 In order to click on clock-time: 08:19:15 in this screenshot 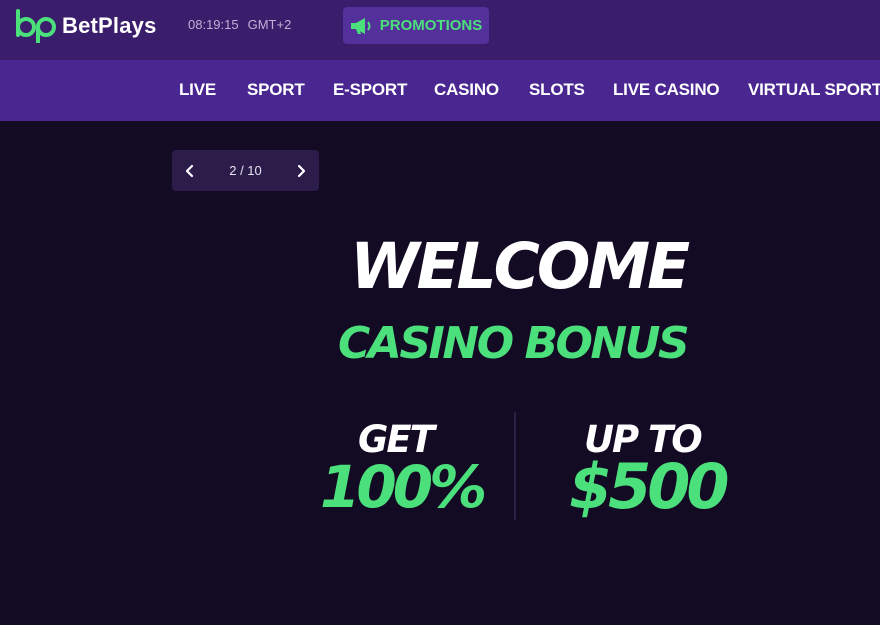, I will do `click(213, 24)`.